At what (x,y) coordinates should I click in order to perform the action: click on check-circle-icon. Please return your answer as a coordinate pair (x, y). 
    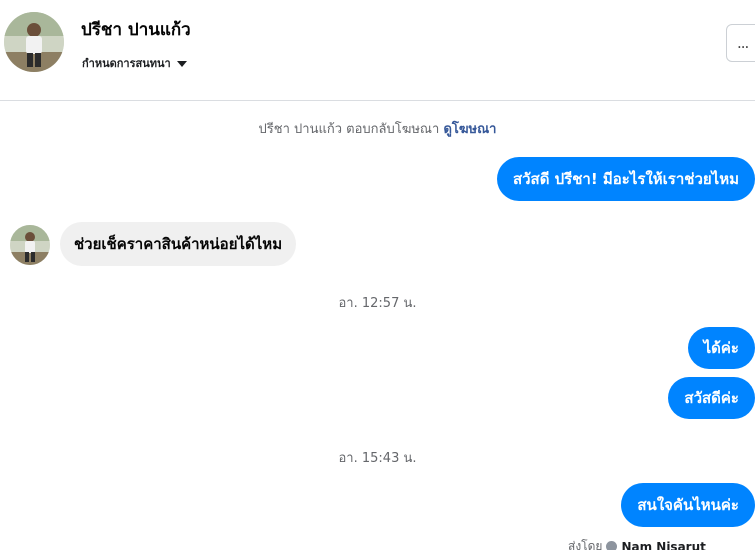
    Looking at the image, I should click on (612, 545).